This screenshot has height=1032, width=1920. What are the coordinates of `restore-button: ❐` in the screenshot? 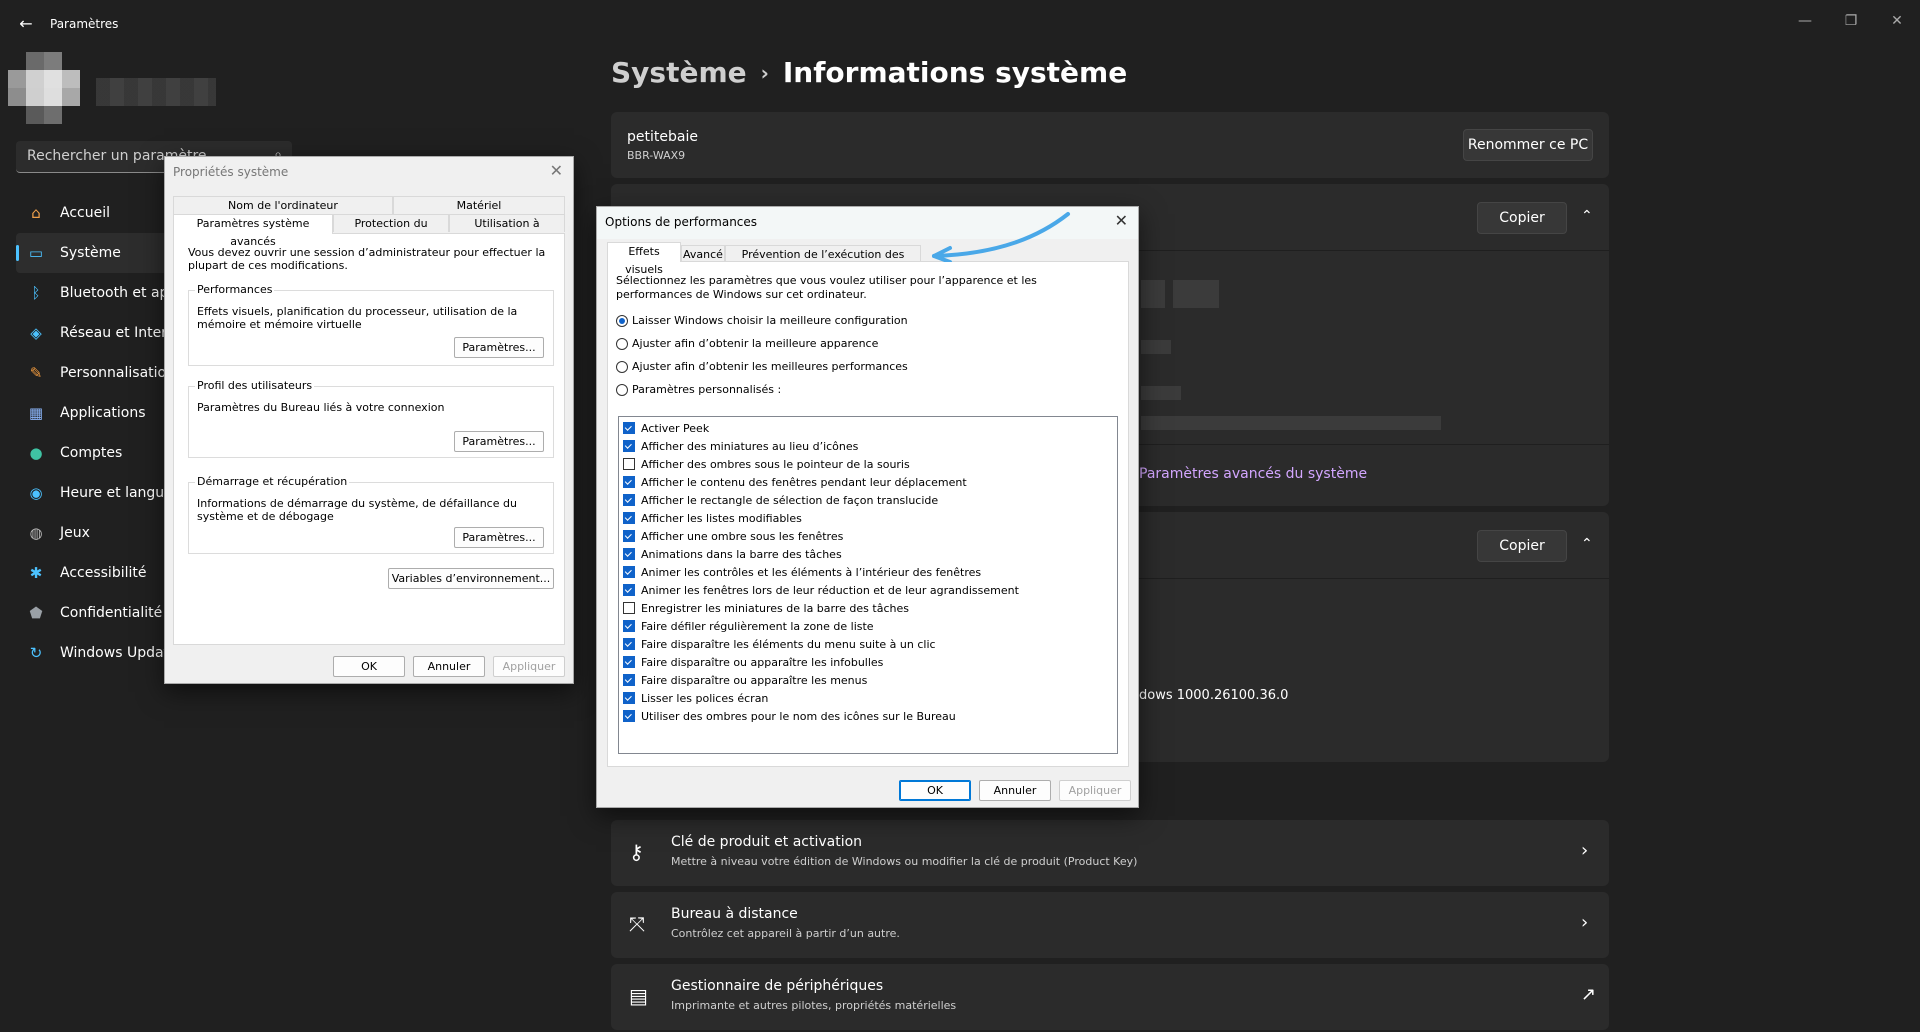 It's located at (1851, 21).